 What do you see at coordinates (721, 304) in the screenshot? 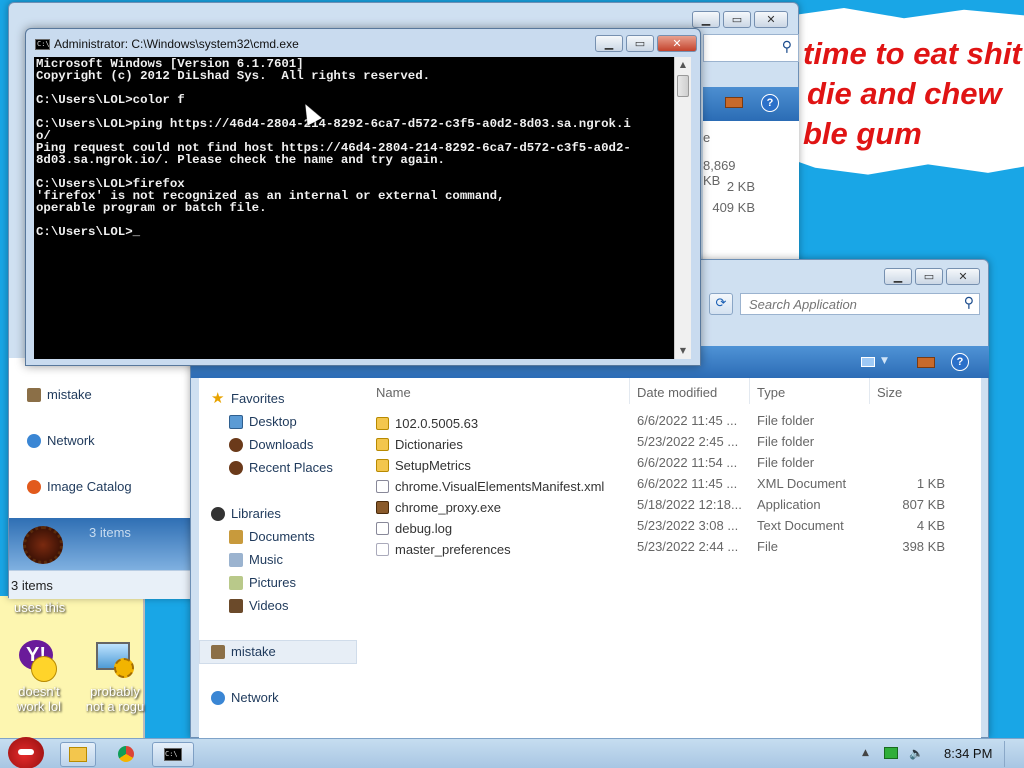
I see `refresh-button: ⟳` at bounding box center [721, 304].